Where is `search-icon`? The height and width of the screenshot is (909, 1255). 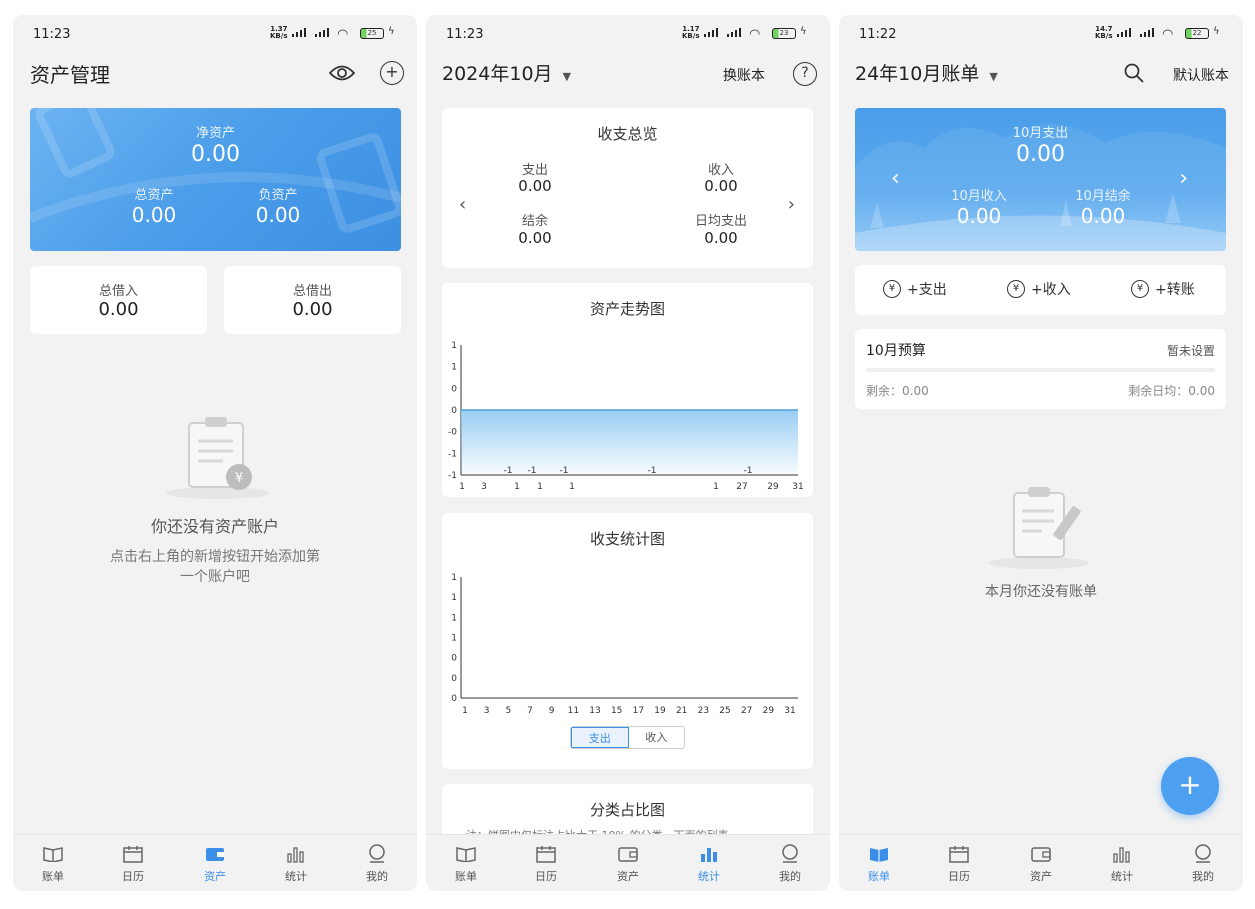 search-icon is located at coordinates (1134, 75).